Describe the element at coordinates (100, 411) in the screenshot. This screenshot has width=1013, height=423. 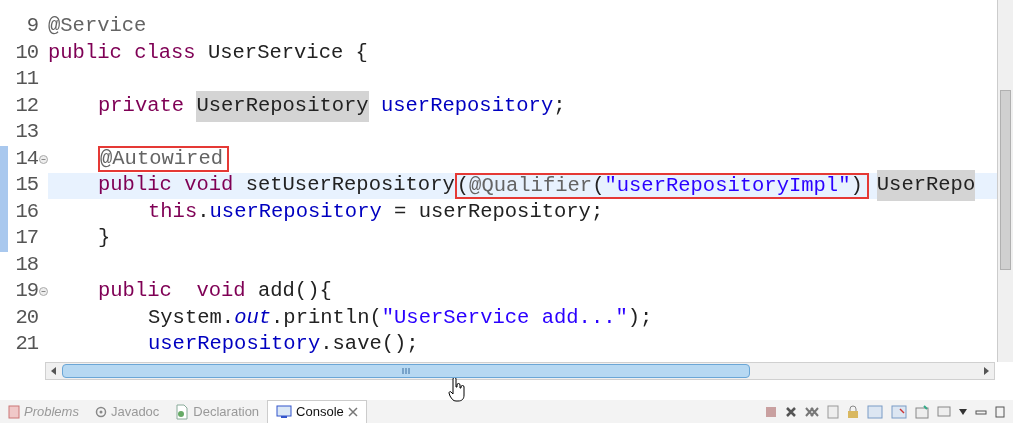
I see `ring-icon` at that location.